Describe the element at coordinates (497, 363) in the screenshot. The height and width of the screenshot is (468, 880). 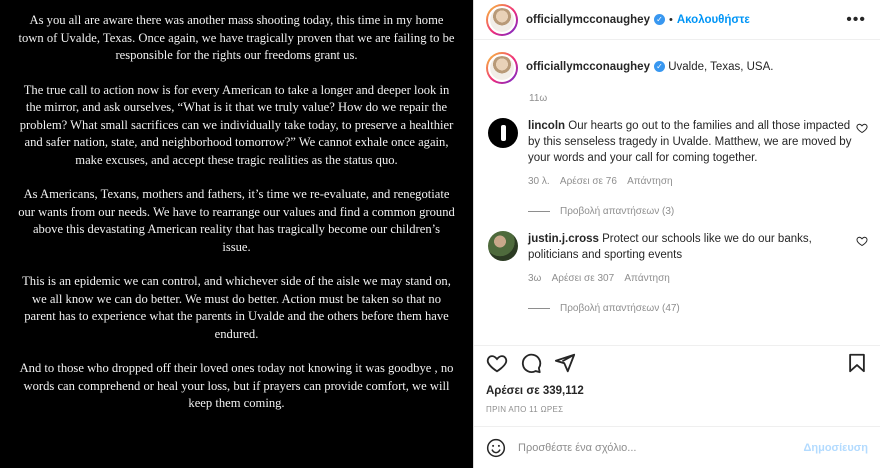
I see `like-heart-icon` at that location.